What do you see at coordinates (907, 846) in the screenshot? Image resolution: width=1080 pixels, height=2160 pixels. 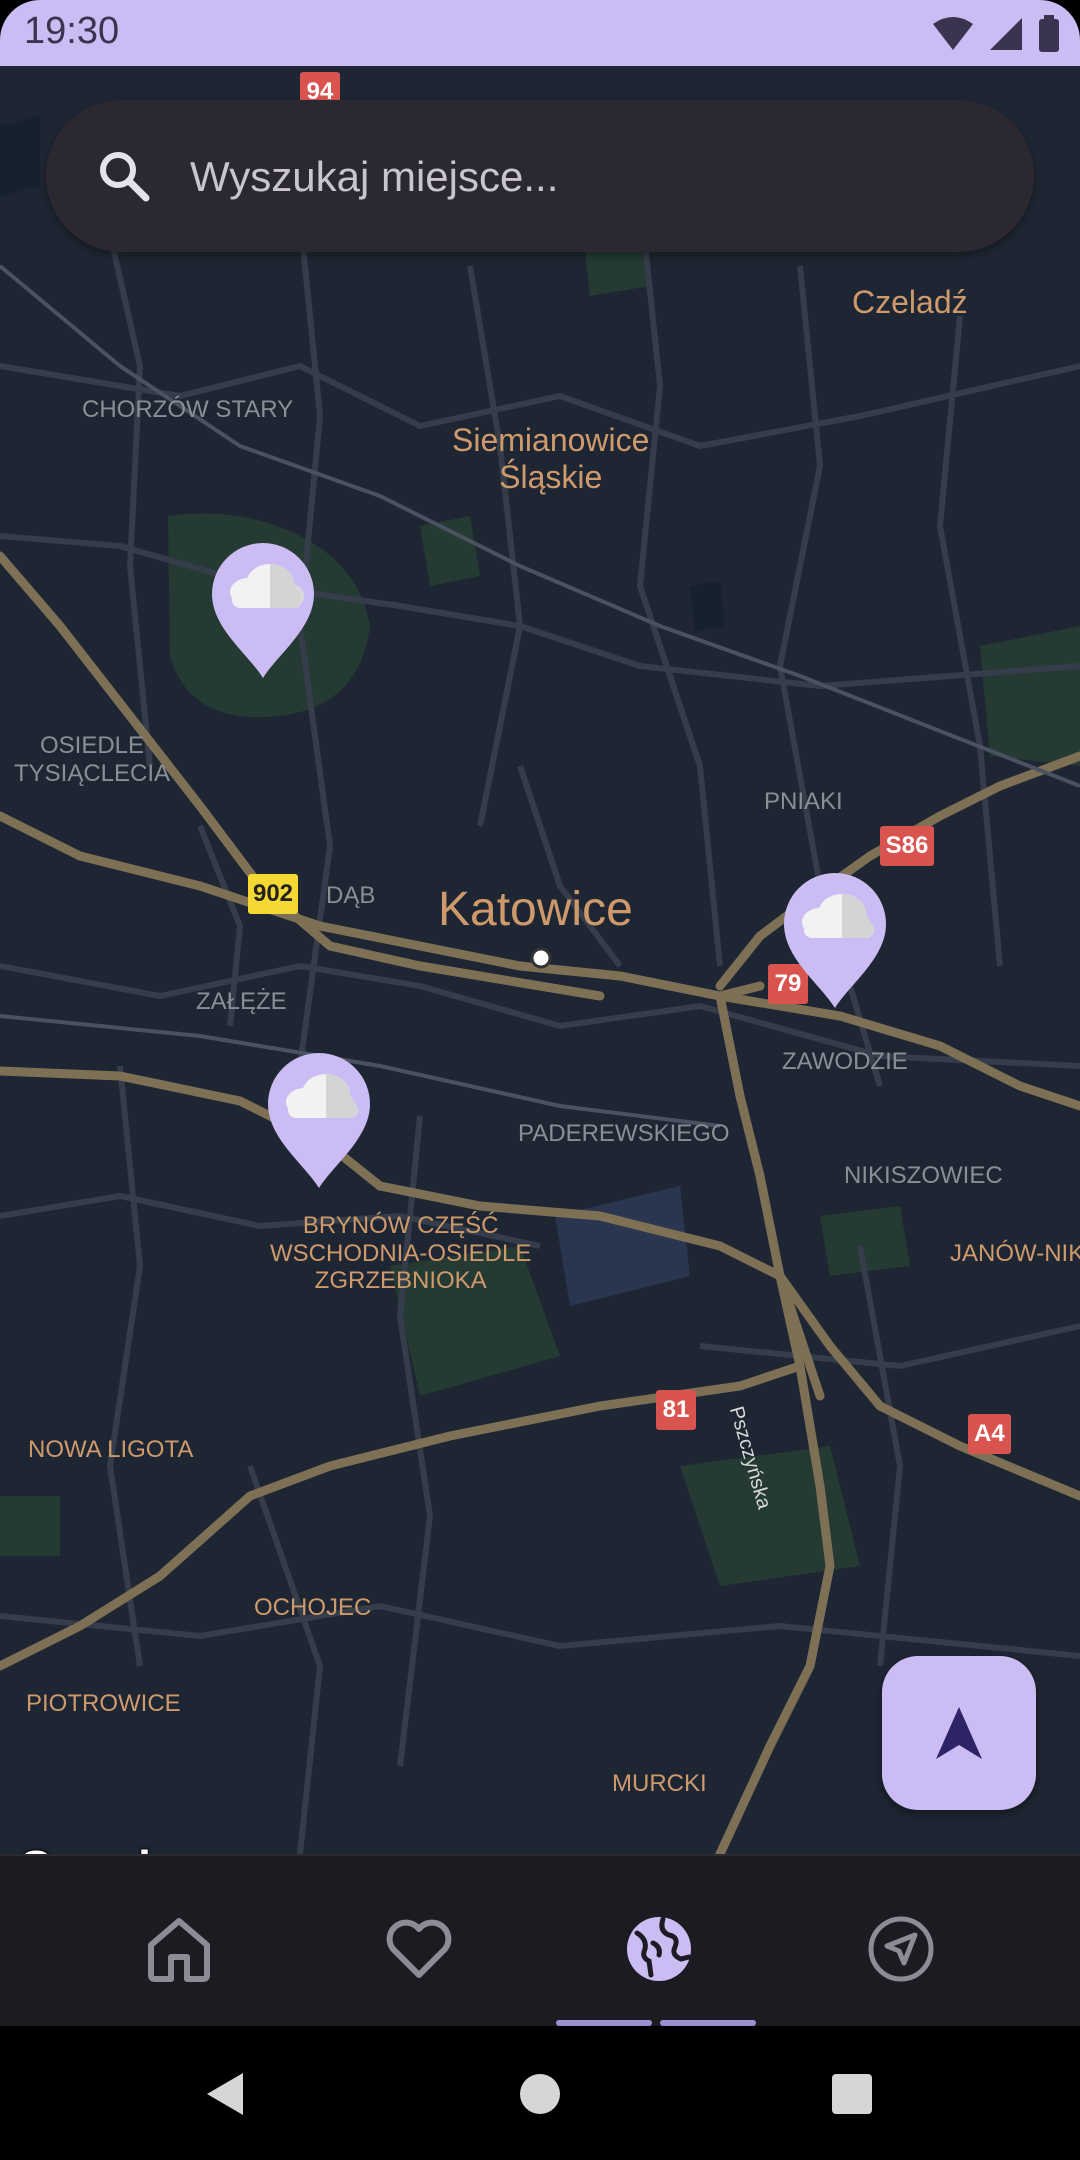 I see `road-shield-s86: S86` at bounding box center [907, 846].